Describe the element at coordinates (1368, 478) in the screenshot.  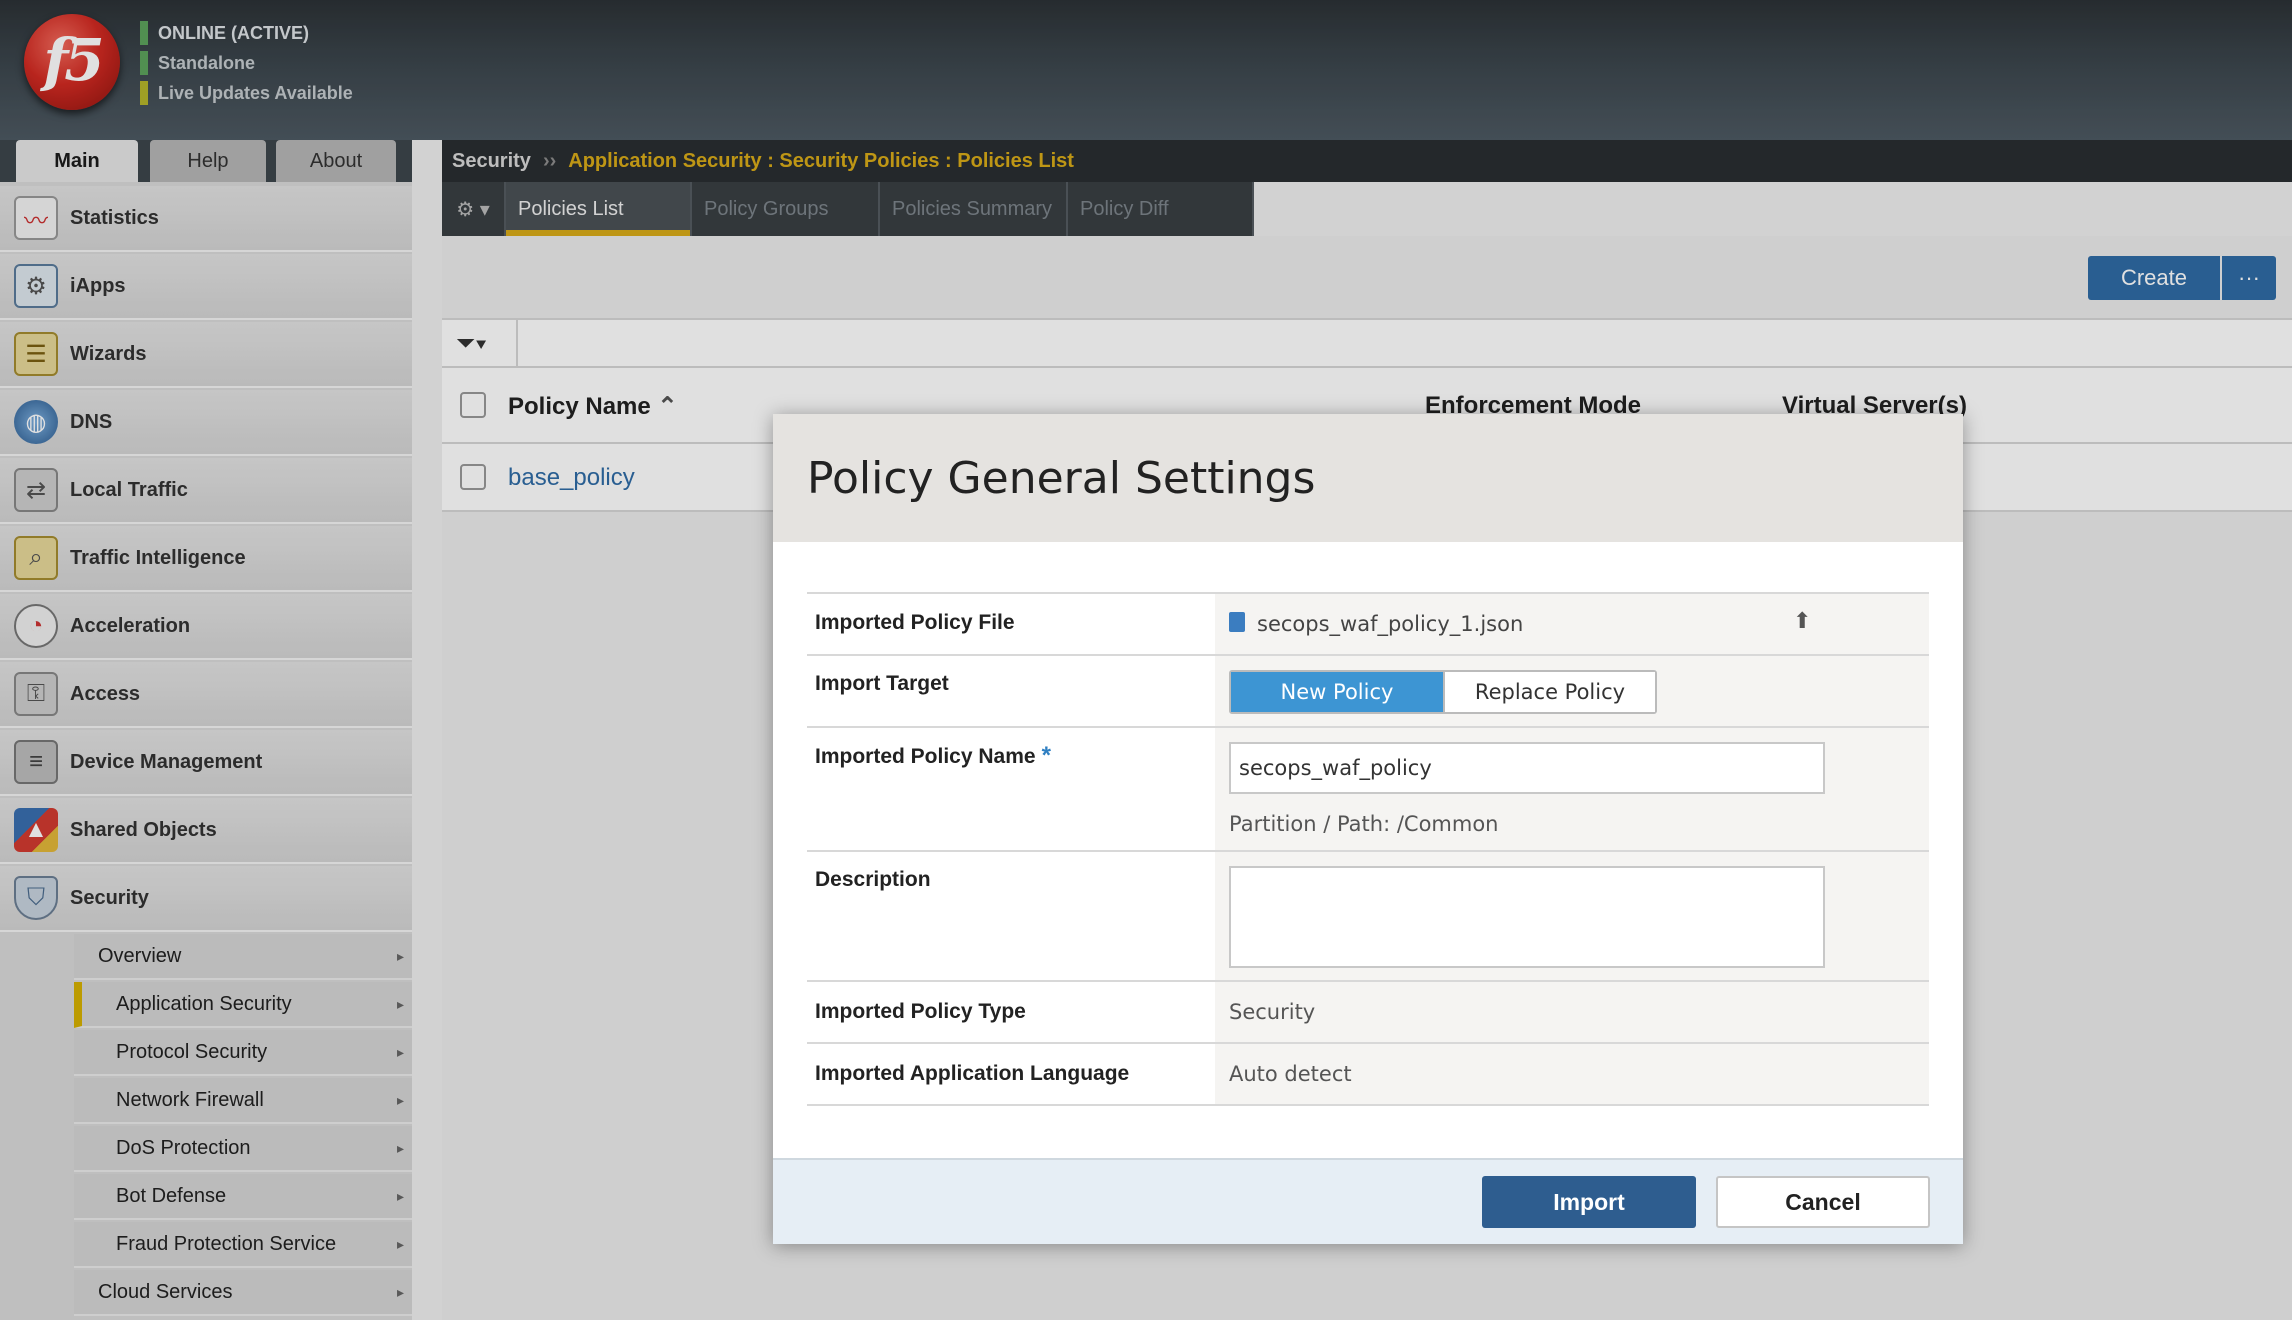
I see `dialog-header: Policy General Settings` at that location.